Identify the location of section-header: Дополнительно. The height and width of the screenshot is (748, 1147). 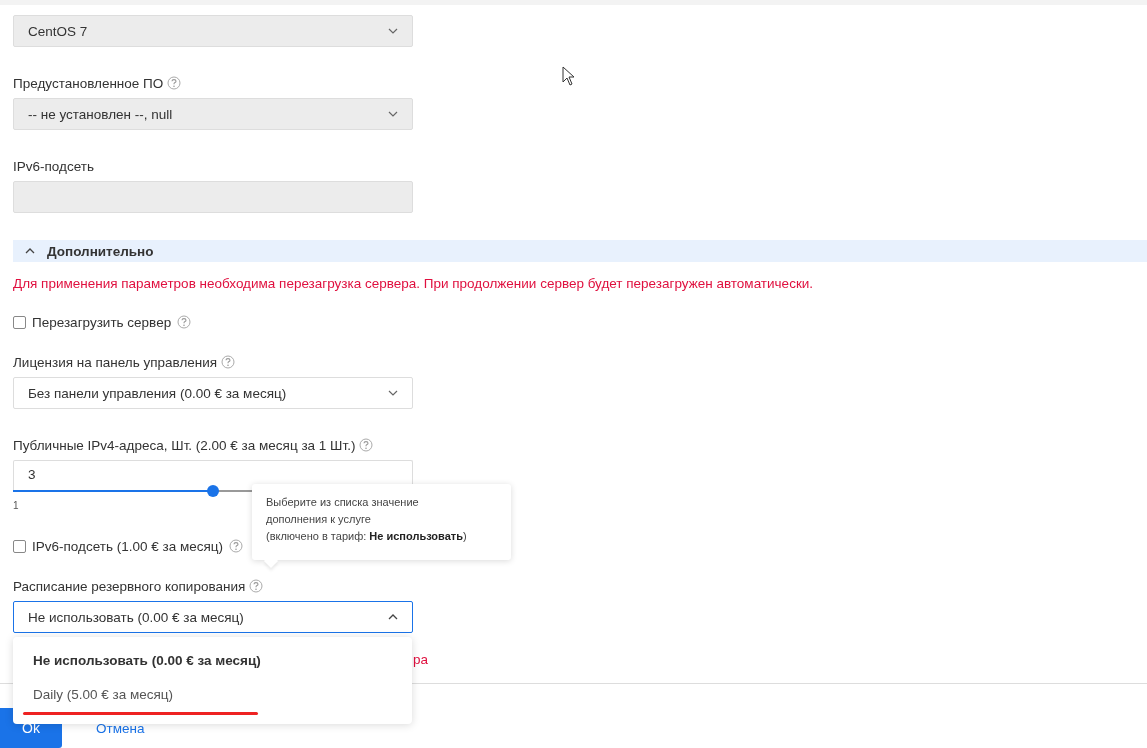
(580, 251).